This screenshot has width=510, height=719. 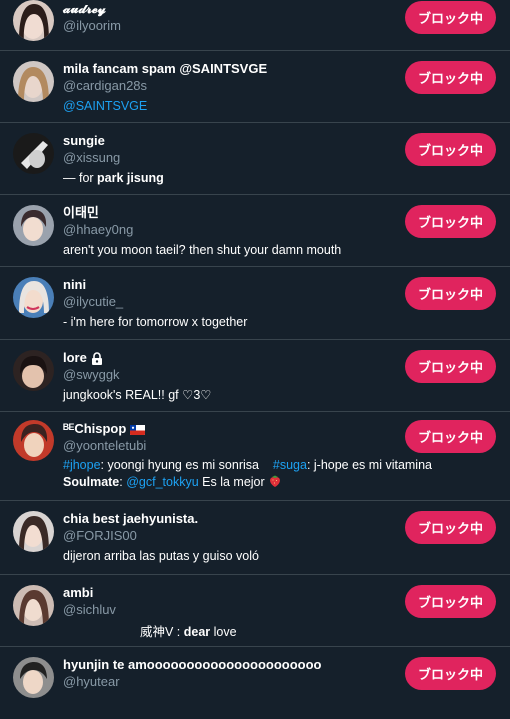 I want to click on chile-flag-icon, so click(x=138, y=429).